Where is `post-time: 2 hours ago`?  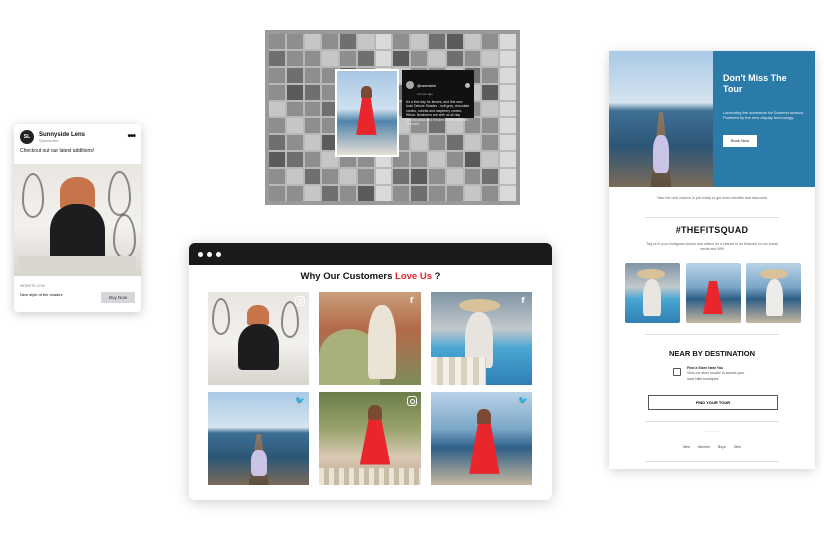 post-time: 2 hours ago is located at coordinates (425, 94).